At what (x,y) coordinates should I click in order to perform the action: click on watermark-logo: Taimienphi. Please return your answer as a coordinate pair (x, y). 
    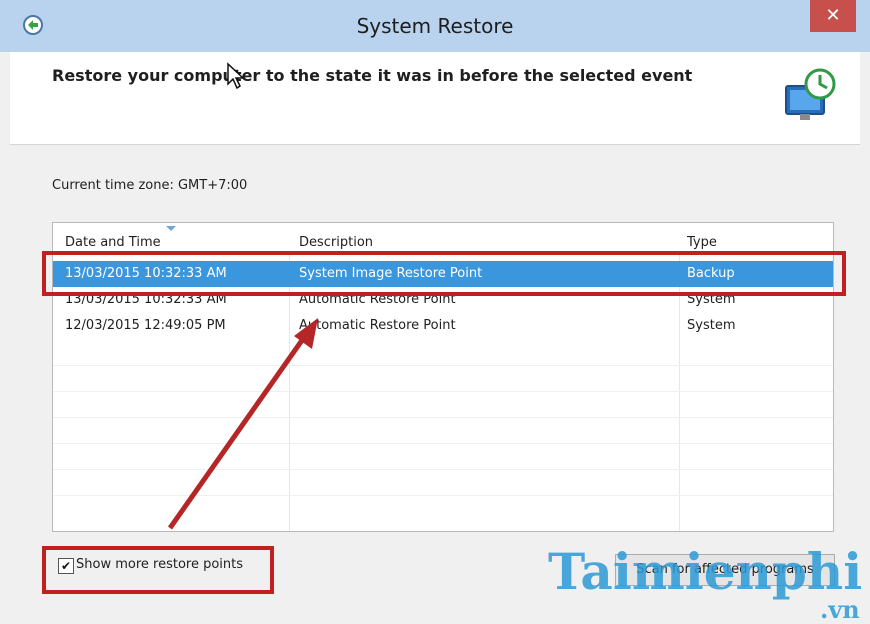
    Looking at the image, I should click on (705, 571).